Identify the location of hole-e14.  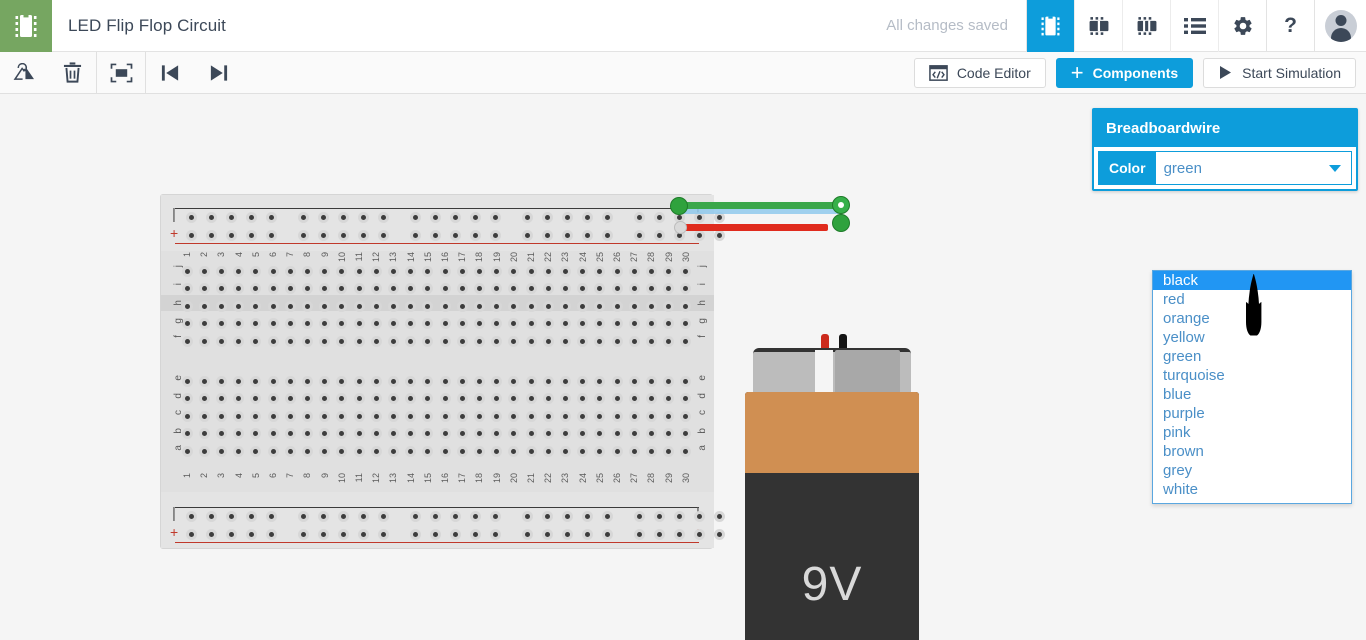
(411, 381).